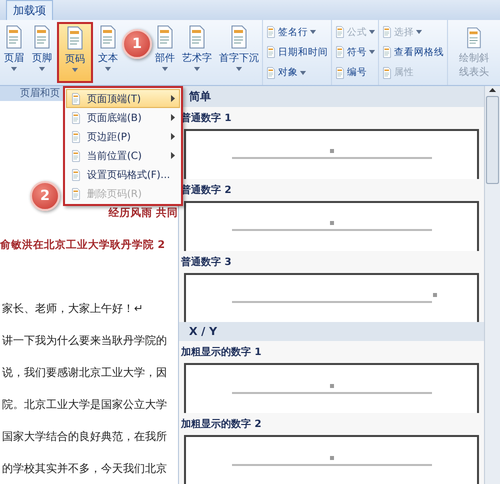 This screenshot has width=500, height=484. Describe the element at coordinates (297, 32) in the screenshot. I see `ribbon-small-button: 签名行` at that location.